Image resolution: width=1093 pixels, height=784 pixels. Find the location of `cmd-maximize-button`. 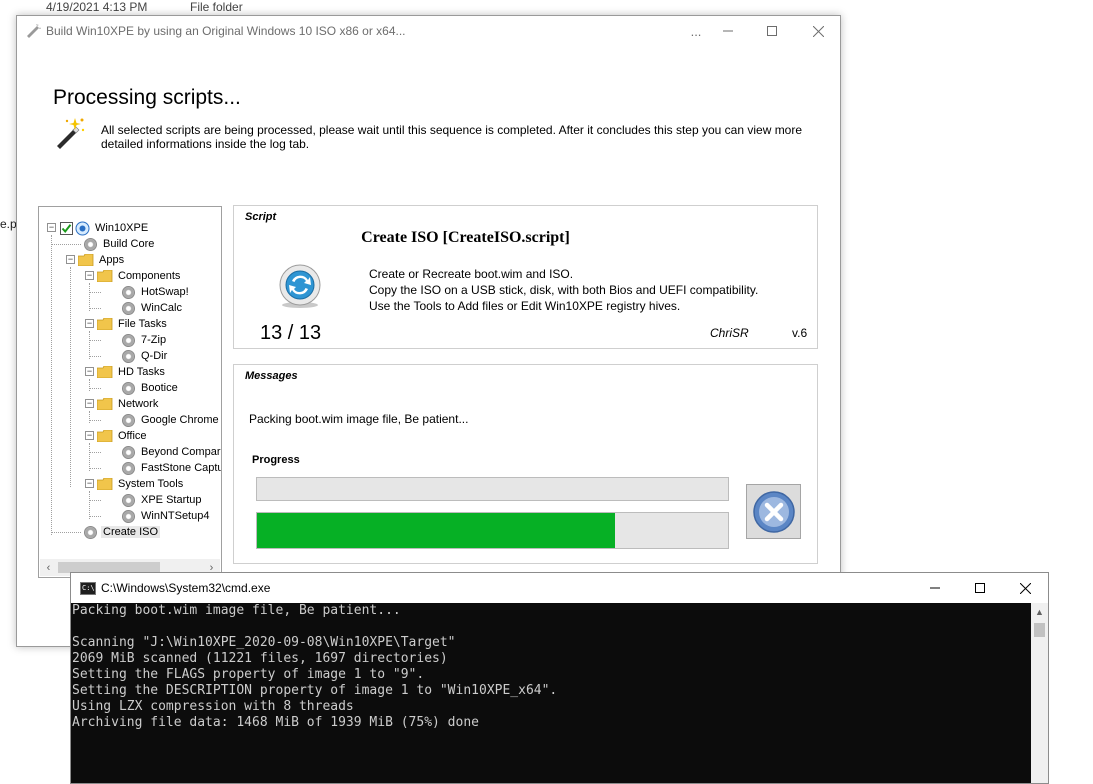

cmd-maximize-button is located at coordinates (980, 588).